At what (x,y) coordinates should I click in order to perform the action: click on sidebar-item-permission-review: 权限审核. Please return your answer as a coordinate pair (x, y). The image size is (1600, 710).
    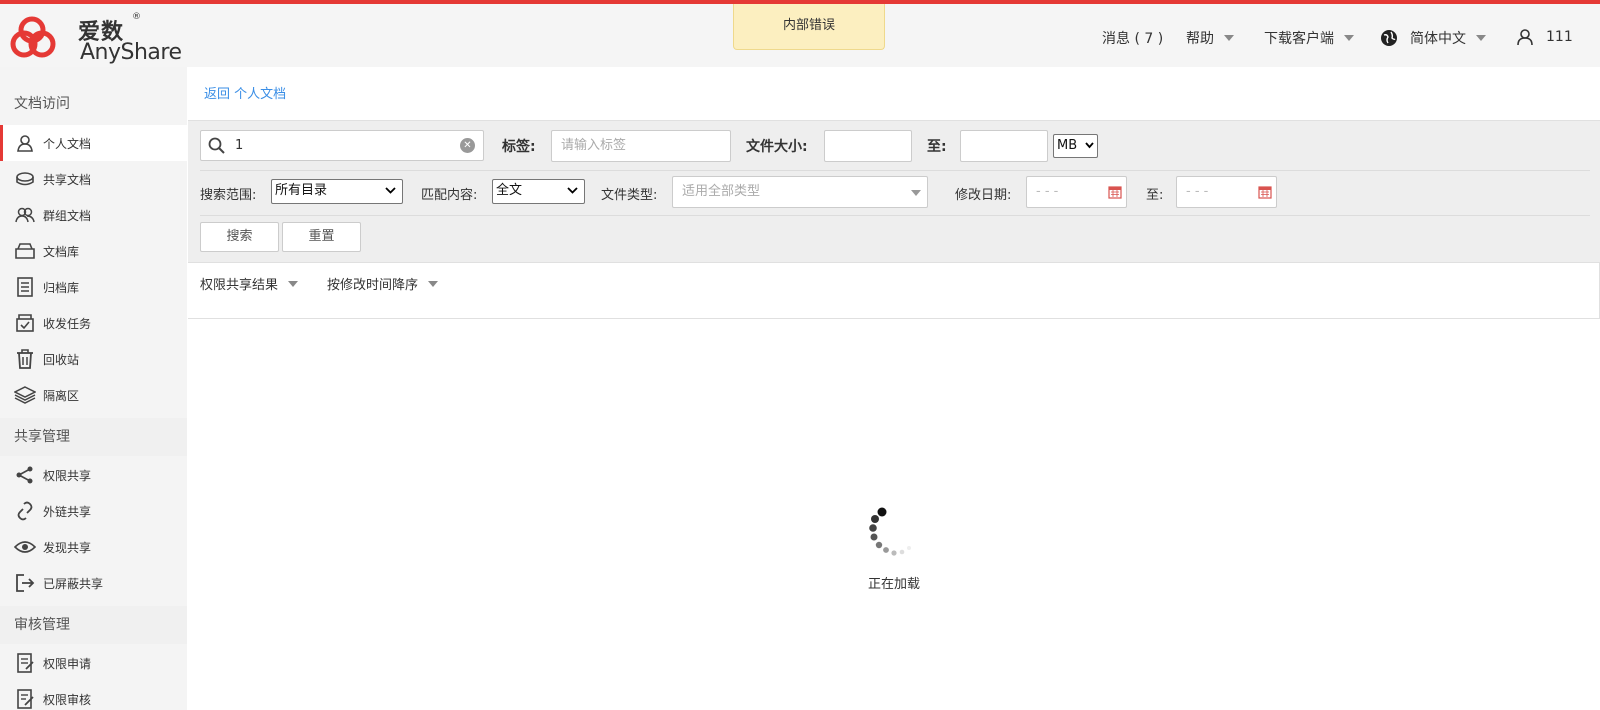
    Looking at the image, I should click on (93, 695).